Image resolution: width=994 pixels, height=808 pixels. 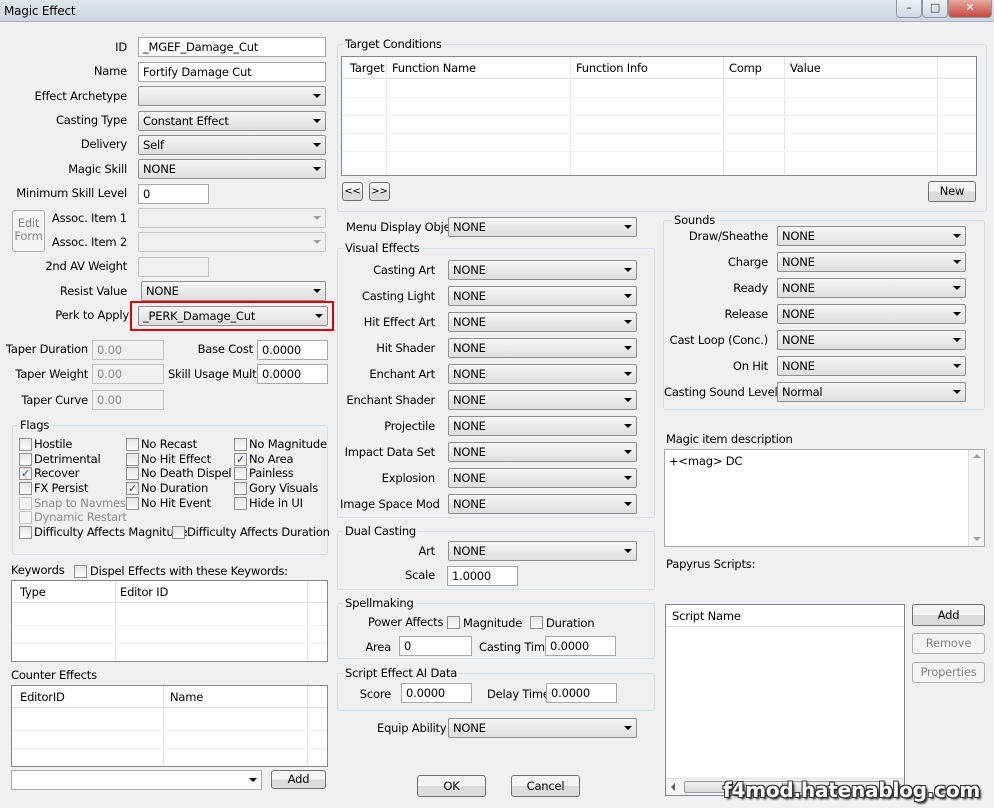 I want to click on flag-hostile-checkbox, so click(x=25, y=444).